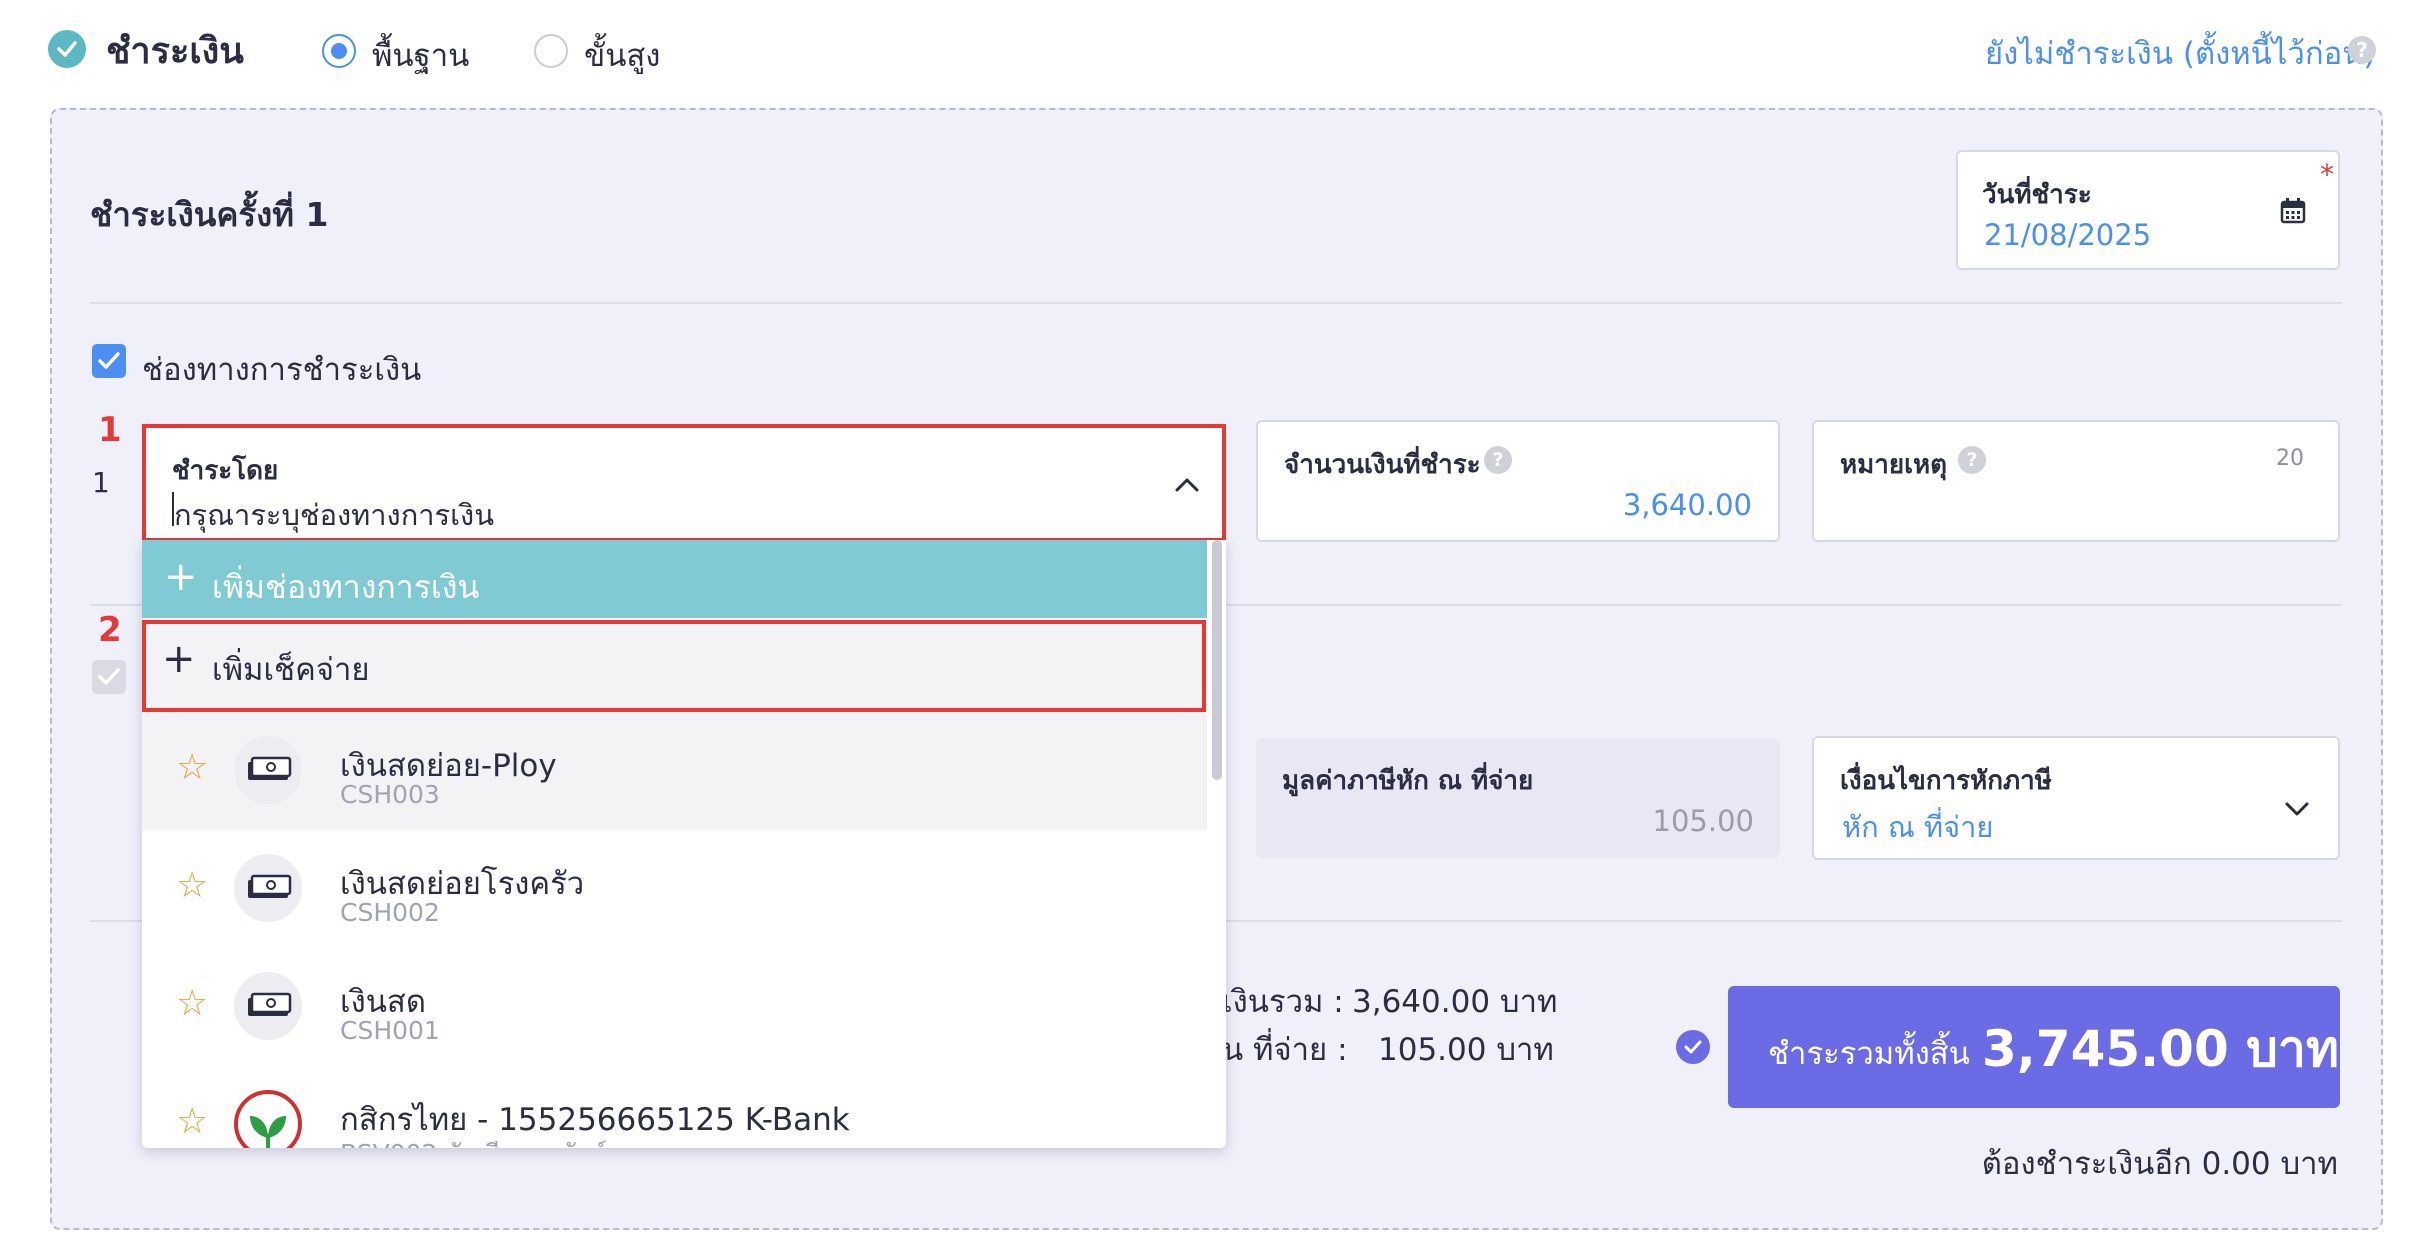  What do you see at coordinates (1869, 1054) in the screenshot?
I see `pay-total-label: ชำระรวมทั้งสิ้น` at bounding box center [1869, 1054].